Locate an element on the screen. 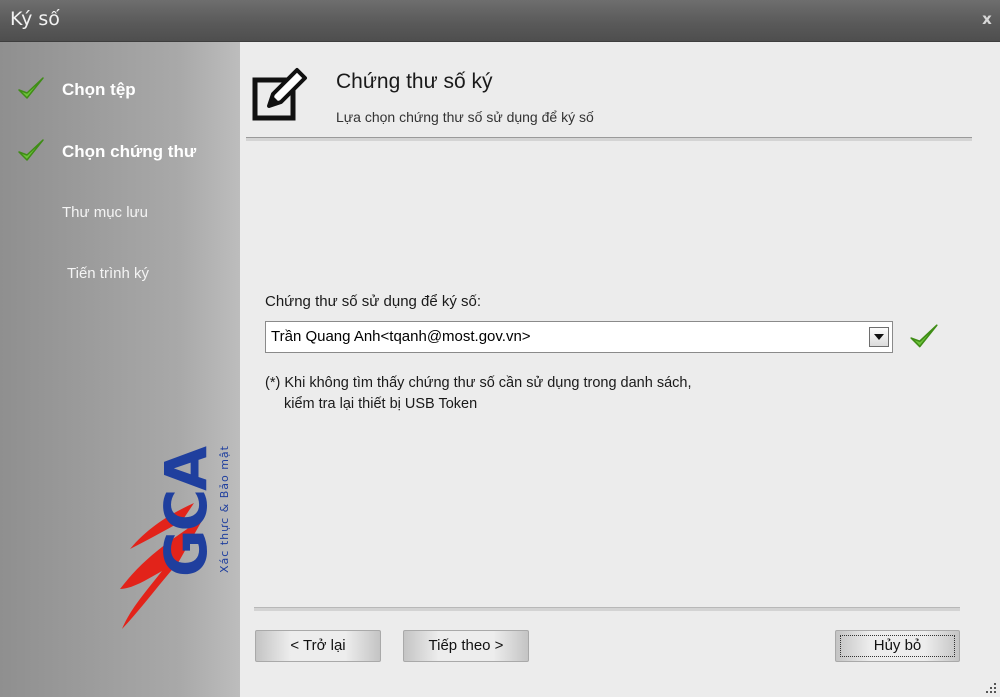 This screenshot has height=697, width=1000. svg-text: GCA is located at coordinates (186, 511).